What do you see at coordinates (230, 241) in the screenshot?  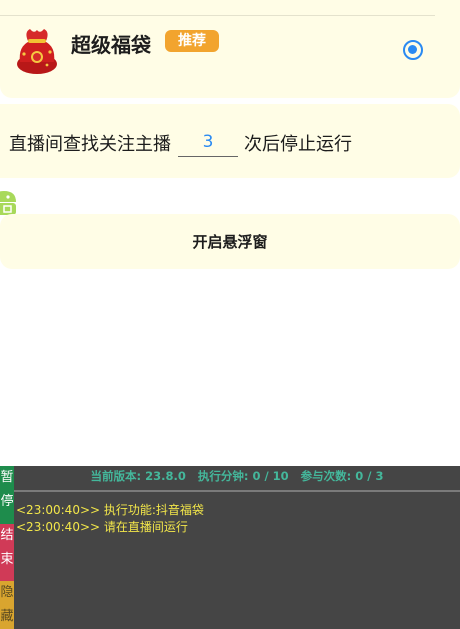 I see `open-float-window-button: 开启悬浮窗` at bounding box center [230, 241].